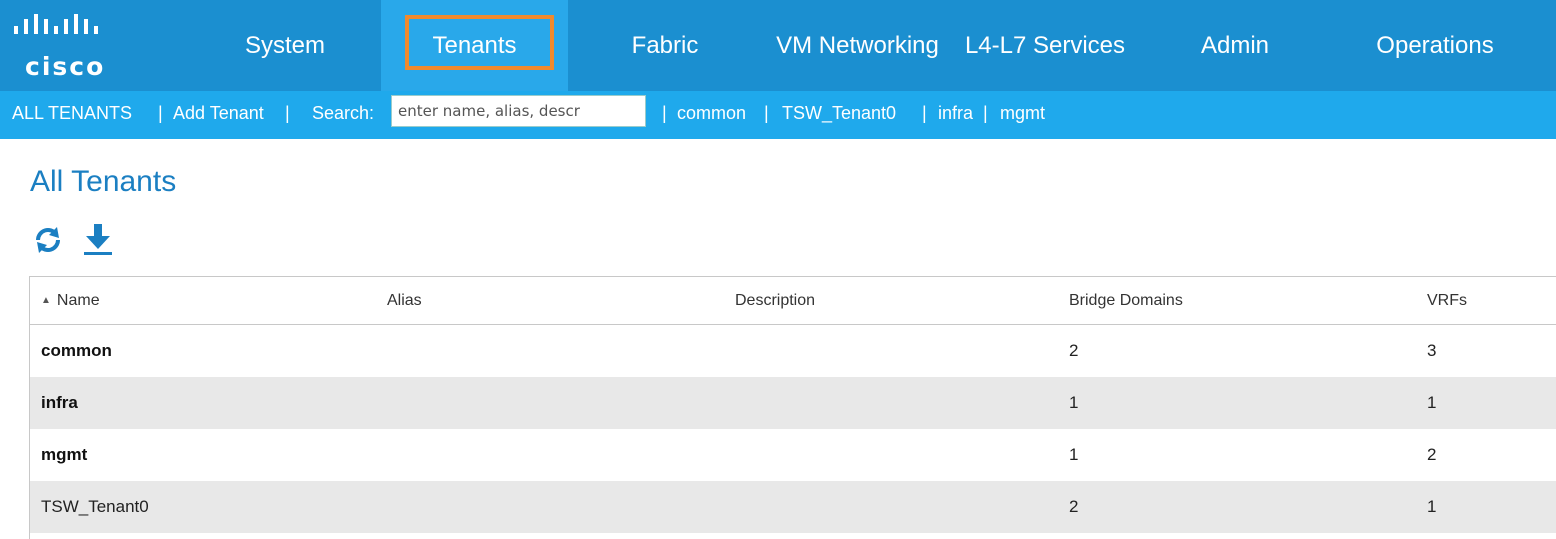 This screenshot has height=539, width=1556. Describe the element at coordinates (218, 113) in the screenshot. I see `add-tenant-link: Add Tenant` at that location.